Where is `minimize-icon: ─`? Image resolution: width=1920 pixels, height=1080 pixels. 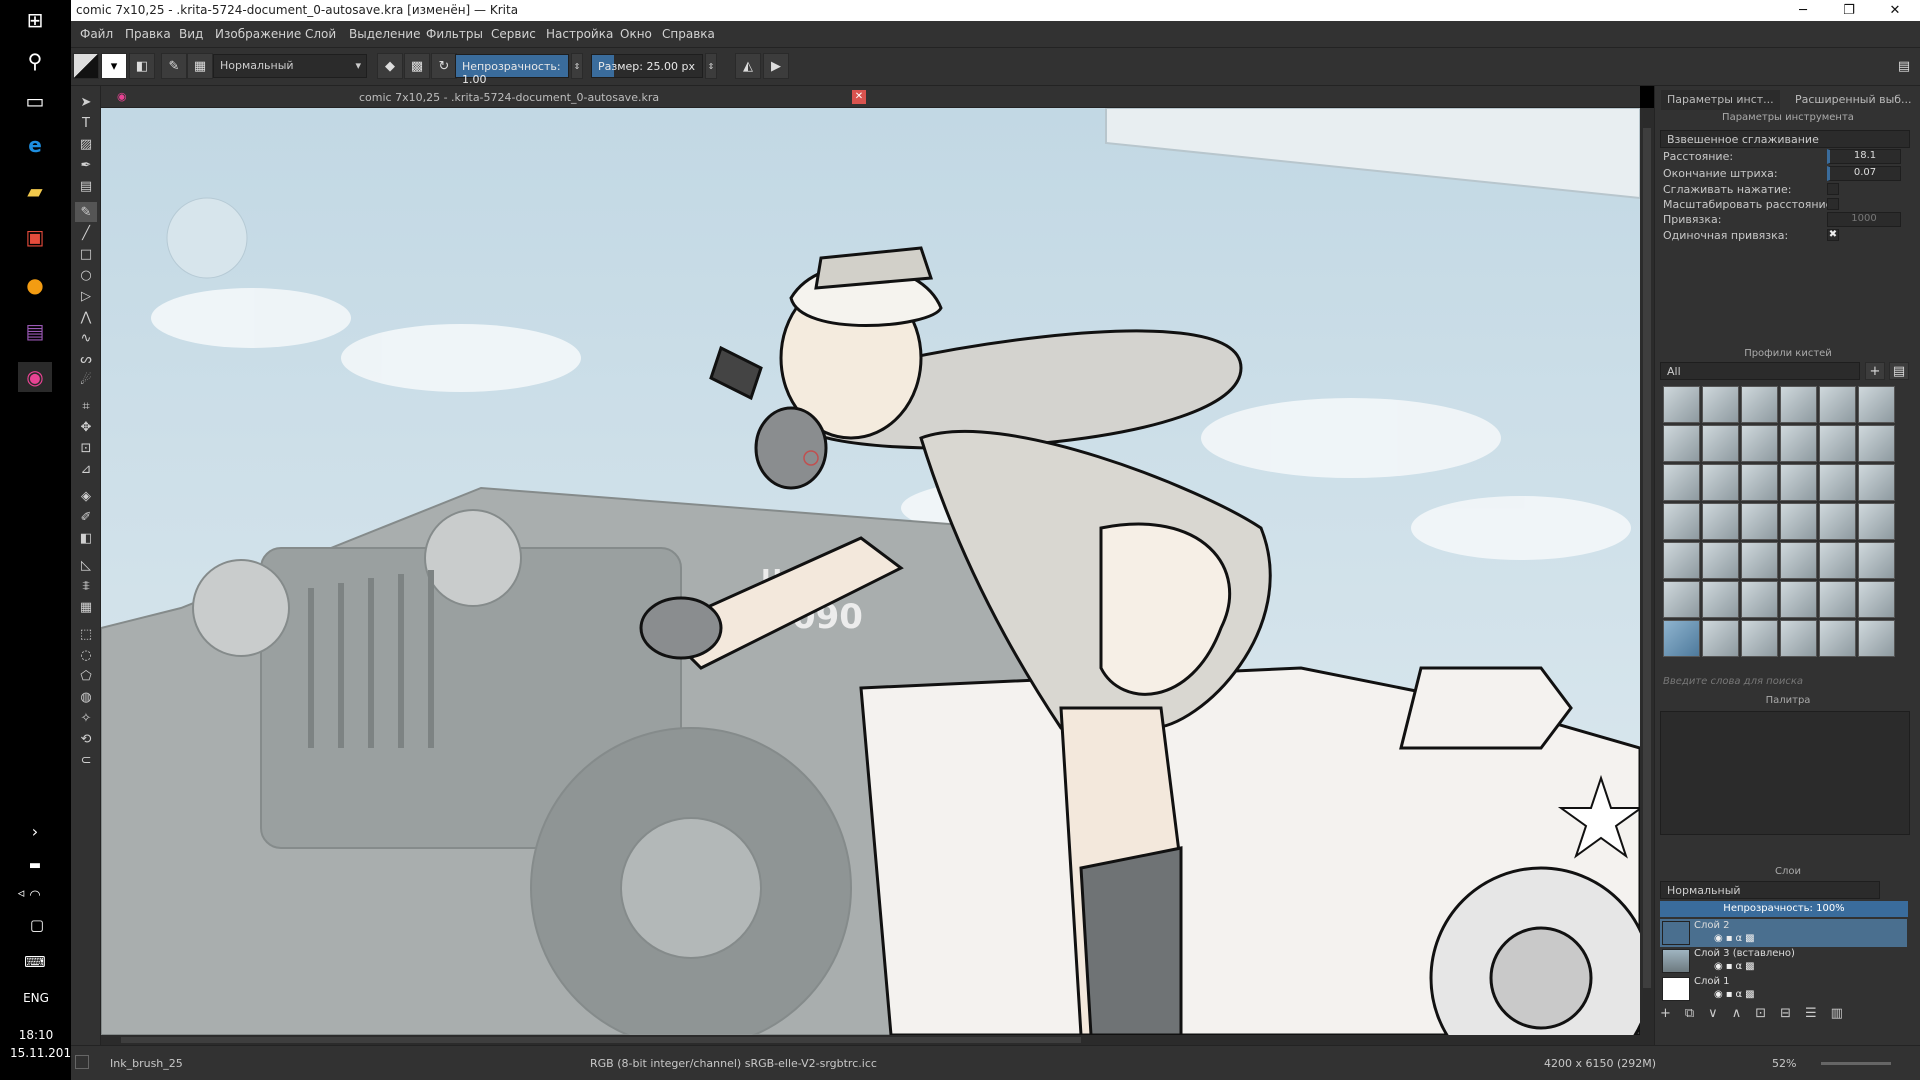
minimize-icon: ─ is located at coordinates (1803, 10).